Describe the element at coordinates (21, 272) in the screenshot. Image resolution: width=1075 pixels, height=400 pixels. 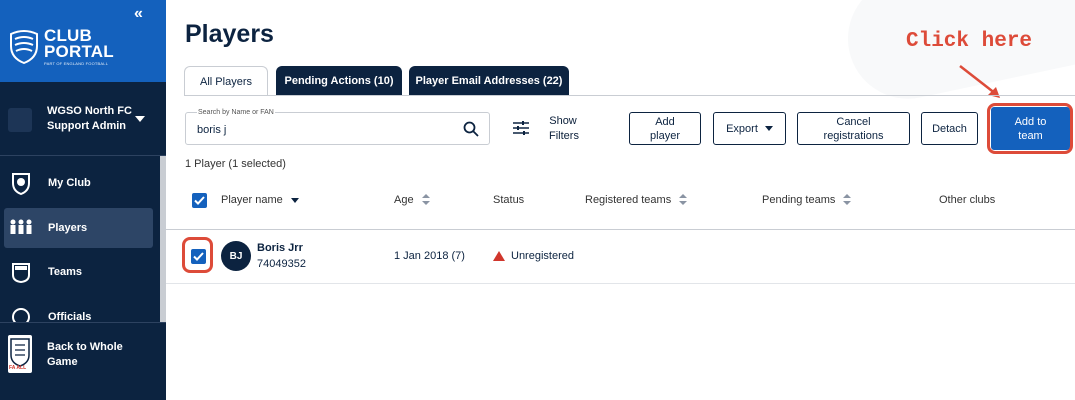
I see `shirt-icon` at that location.